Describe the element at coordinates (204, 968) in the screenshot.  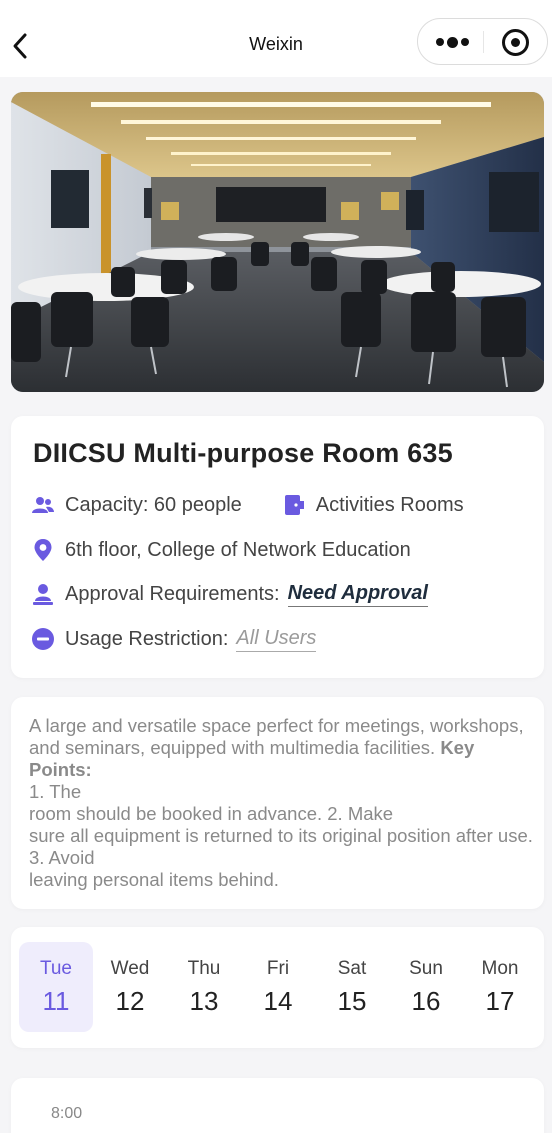
I see `date-weekday: Thu` at that location.